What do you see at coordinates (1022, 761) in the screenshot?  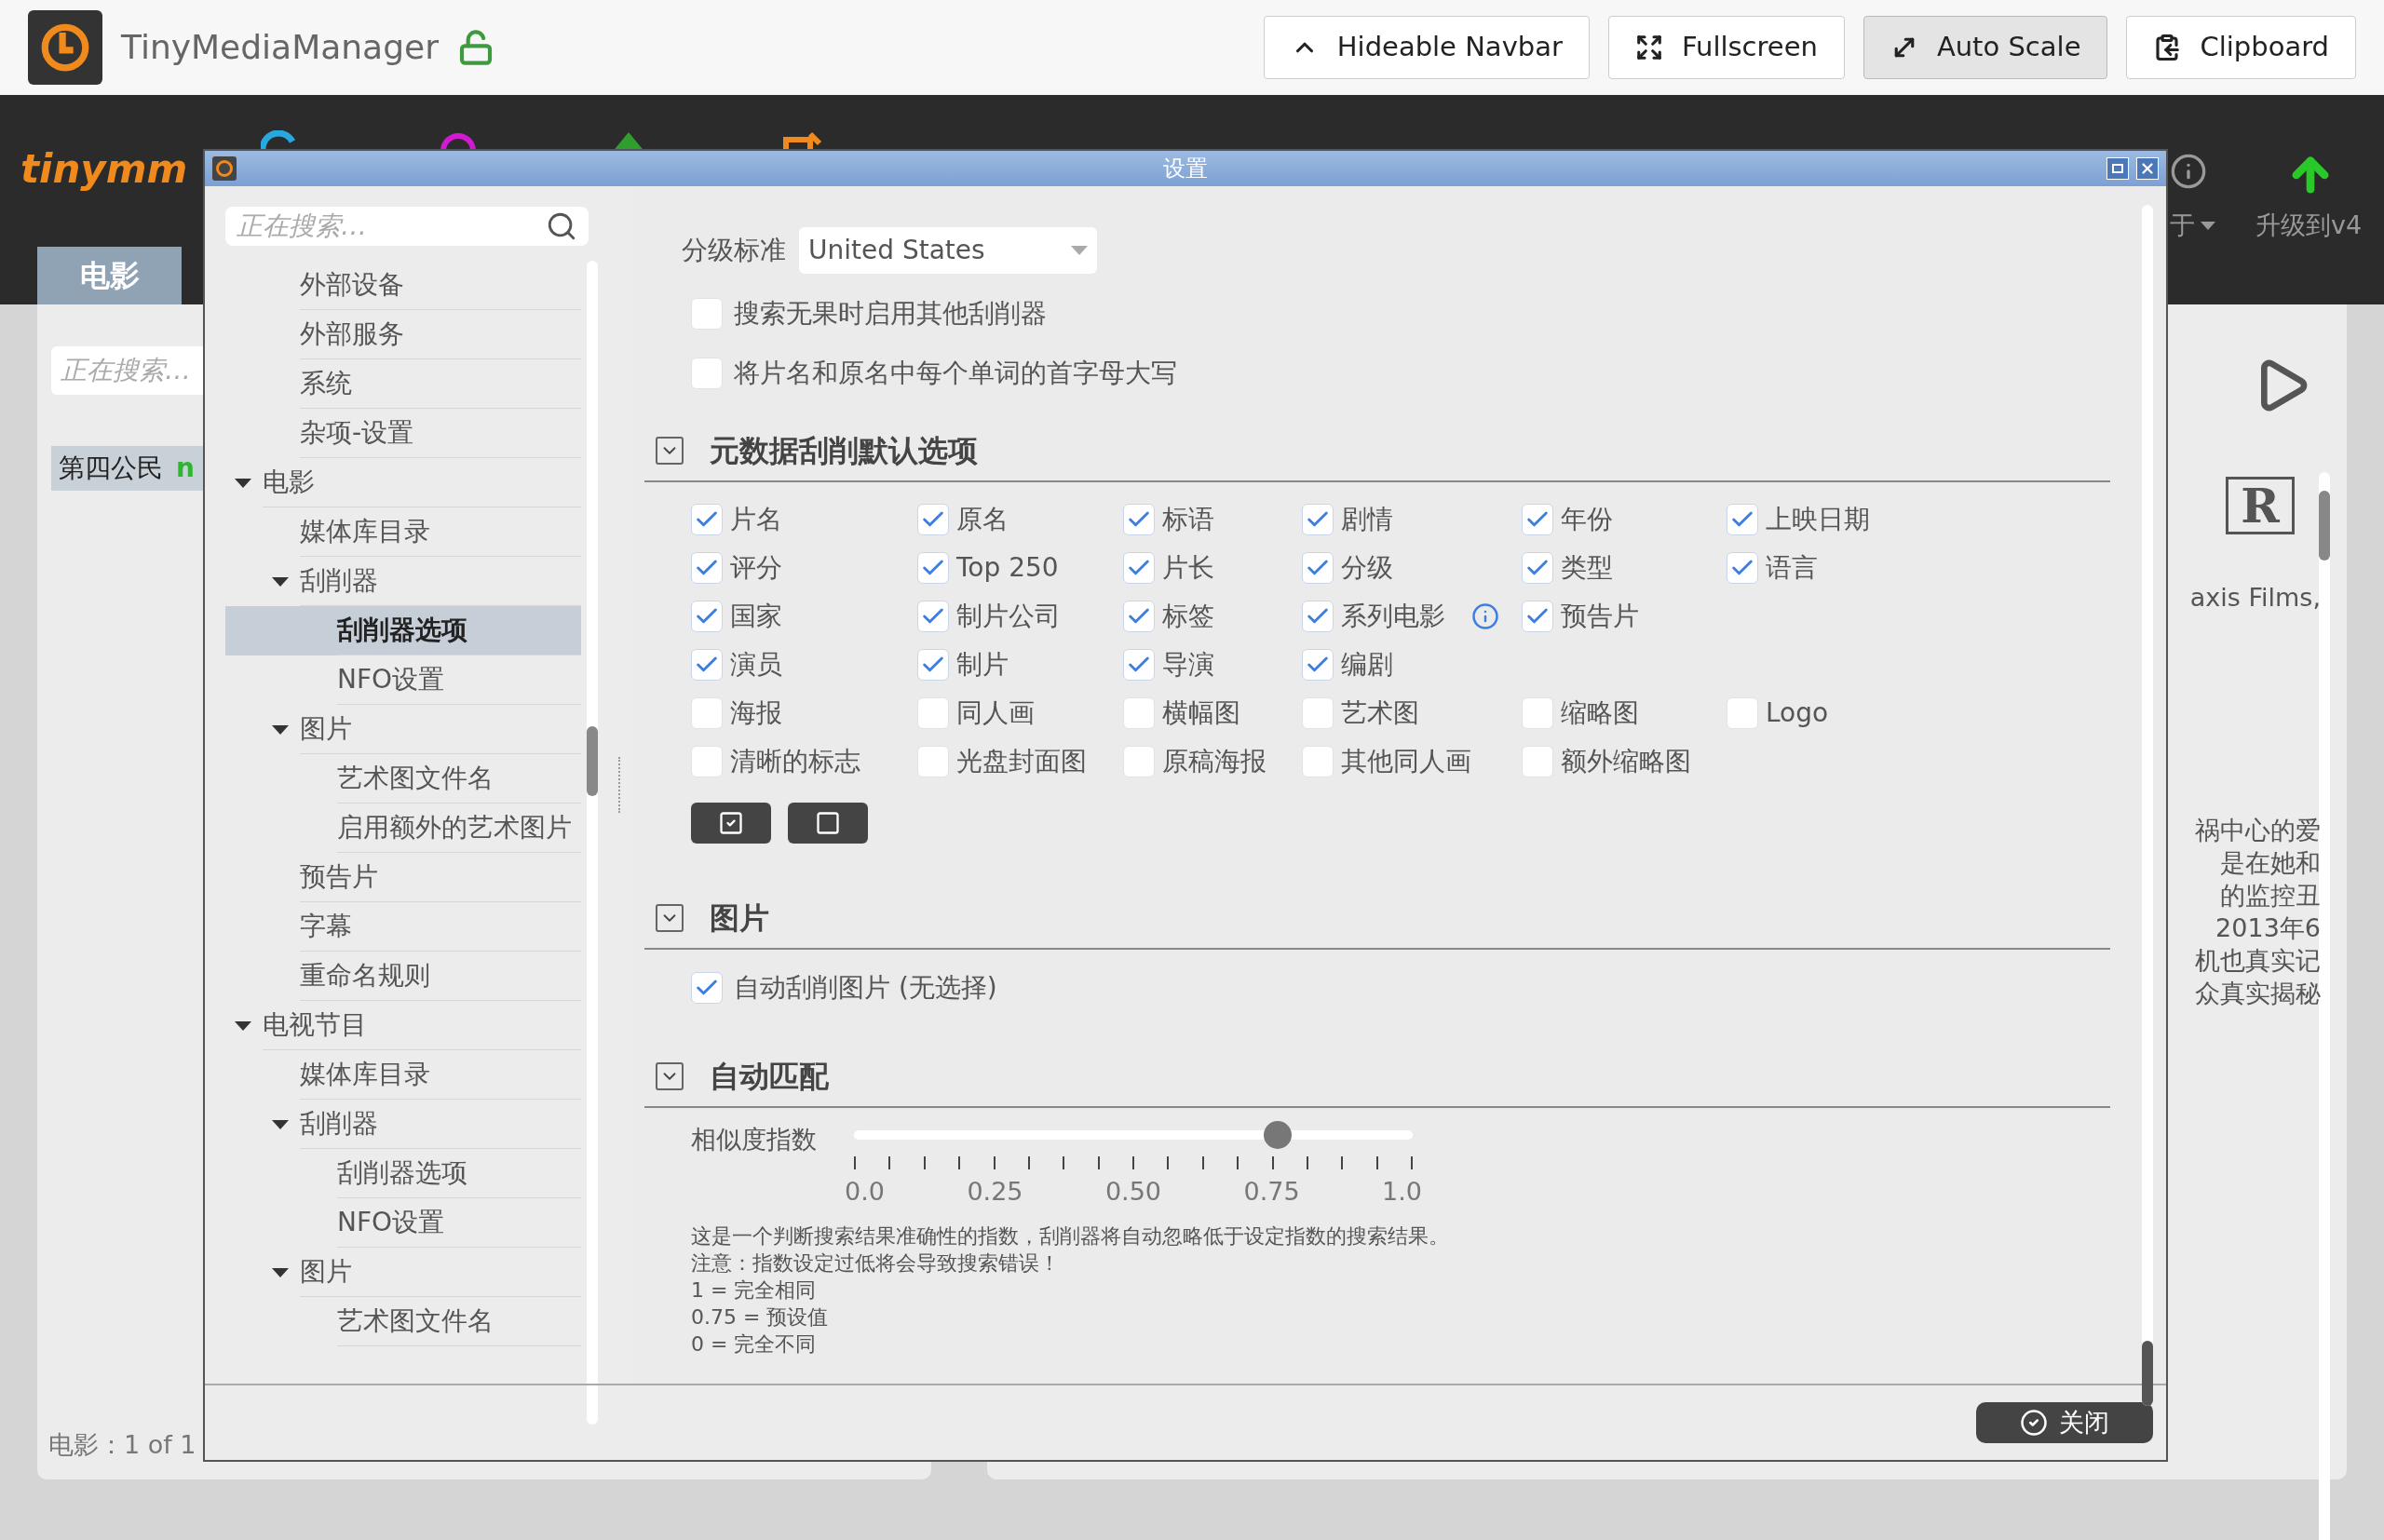 I see `field-option-label: 光盘封面图` at bounding box center [1022, 761].